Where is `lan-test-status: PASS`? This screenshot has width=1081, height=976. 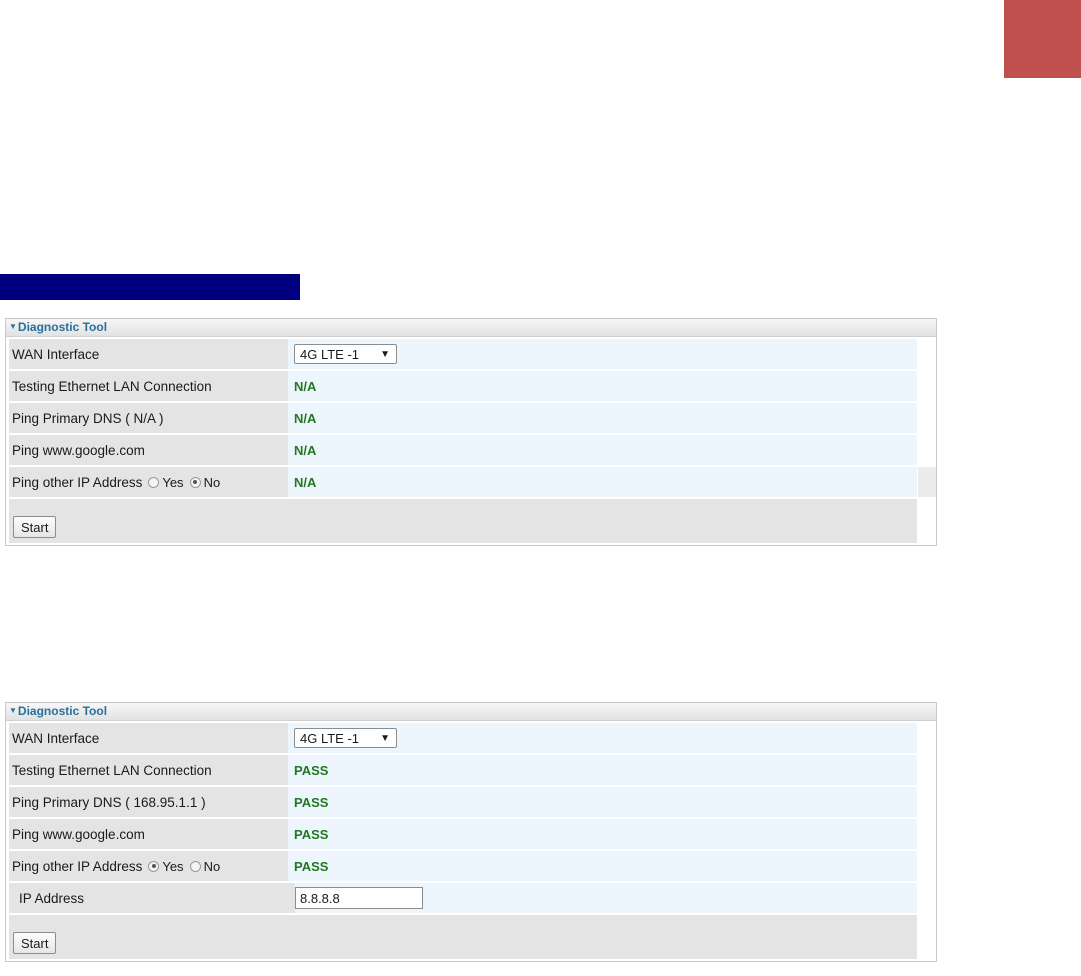
lan-test-status: PASS is located at coordinates (311, 770).